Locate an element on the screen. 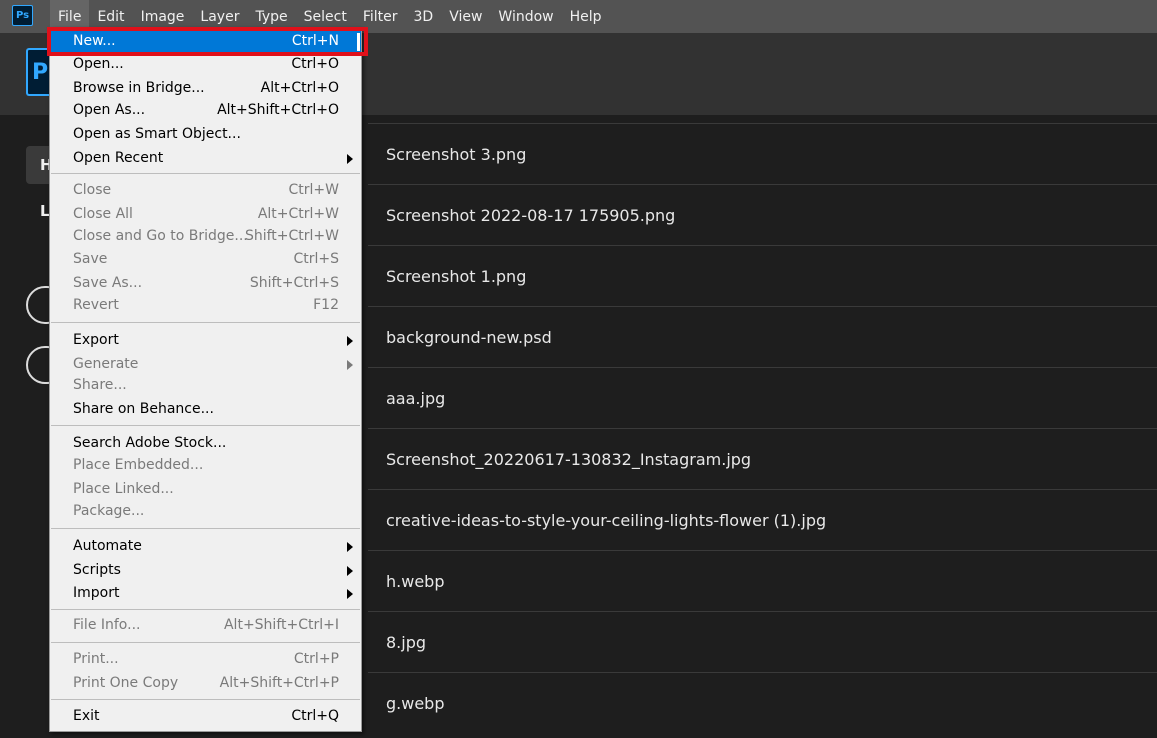 The height and width of the screenshot is (738, 1157). menu-item-label: Scripts is located at coordinates (97, 570).